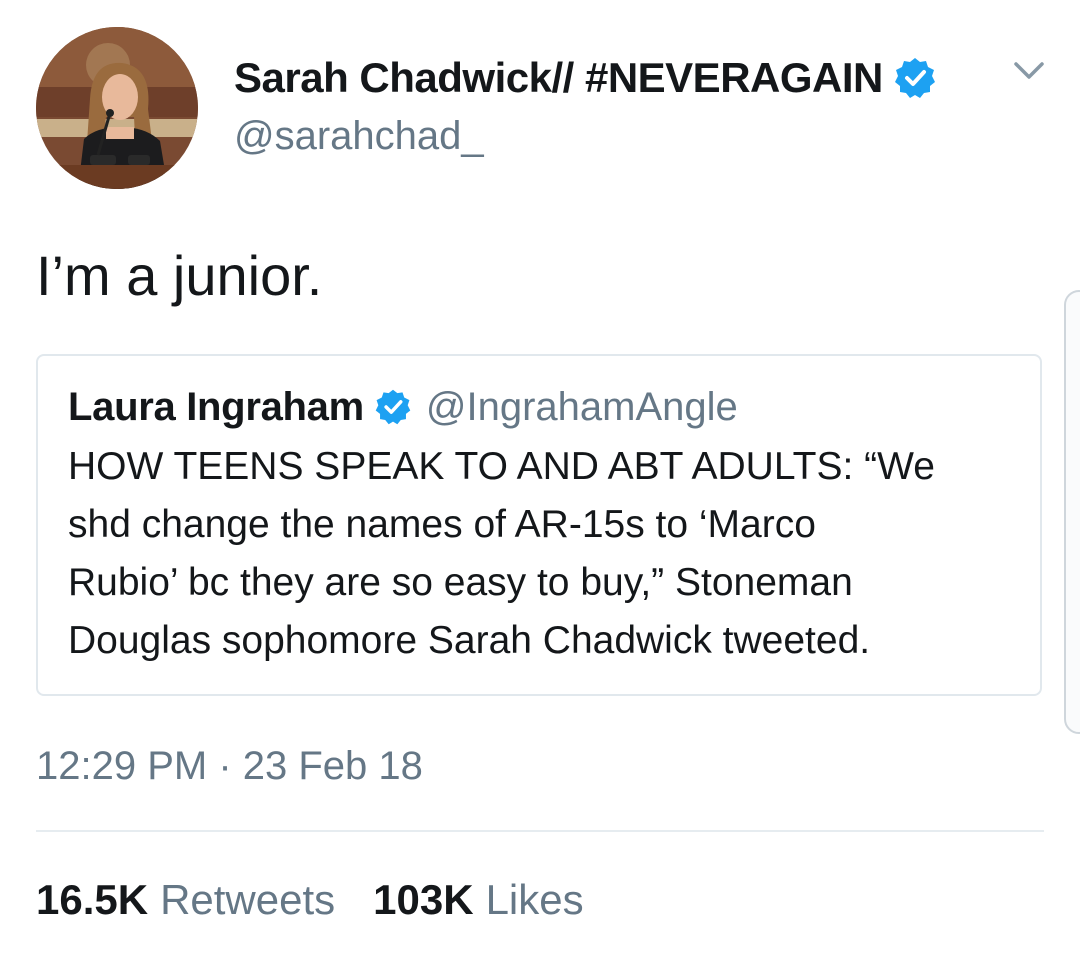 This screenshot has height=961, width=1080. I want to click on retweets-stat: 16.5K Retweets, so click(185, 900).